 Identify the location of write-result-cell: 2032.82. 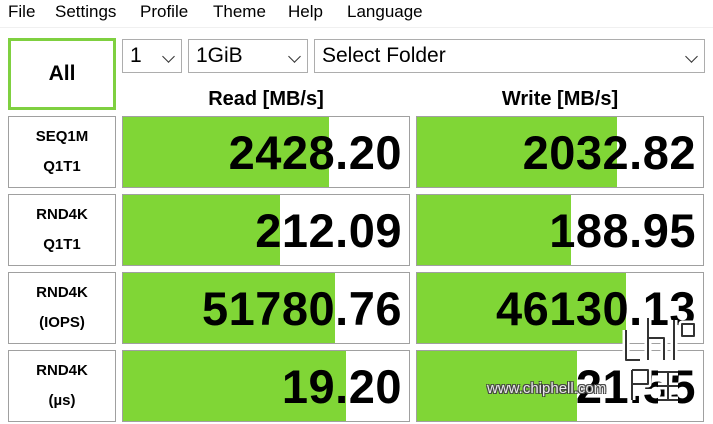
(560, 152).